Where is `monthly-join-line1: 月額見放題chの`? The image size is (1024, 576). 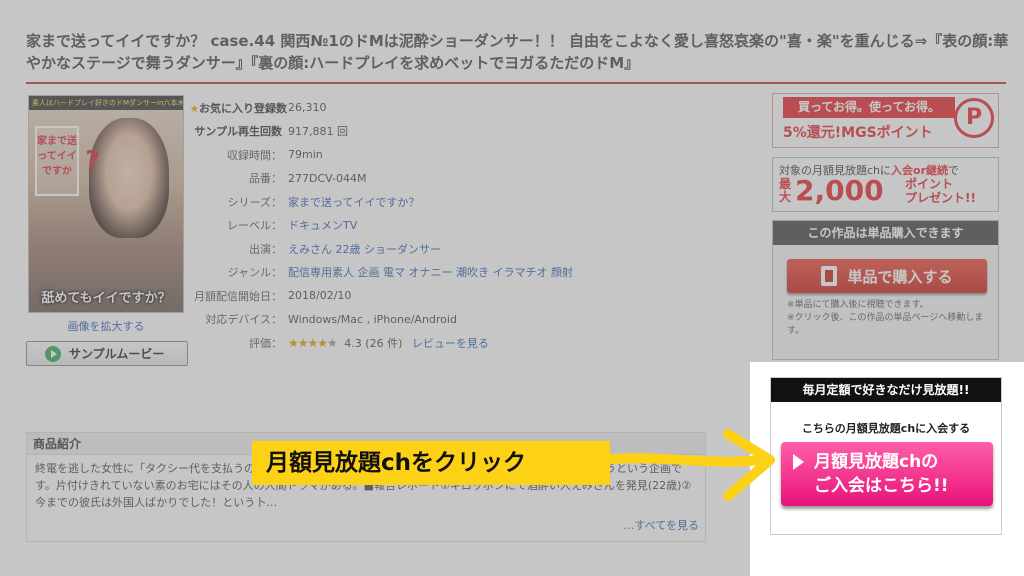 monthly-join-line1: 月額見放題chの is located at coordinates (876, 462).